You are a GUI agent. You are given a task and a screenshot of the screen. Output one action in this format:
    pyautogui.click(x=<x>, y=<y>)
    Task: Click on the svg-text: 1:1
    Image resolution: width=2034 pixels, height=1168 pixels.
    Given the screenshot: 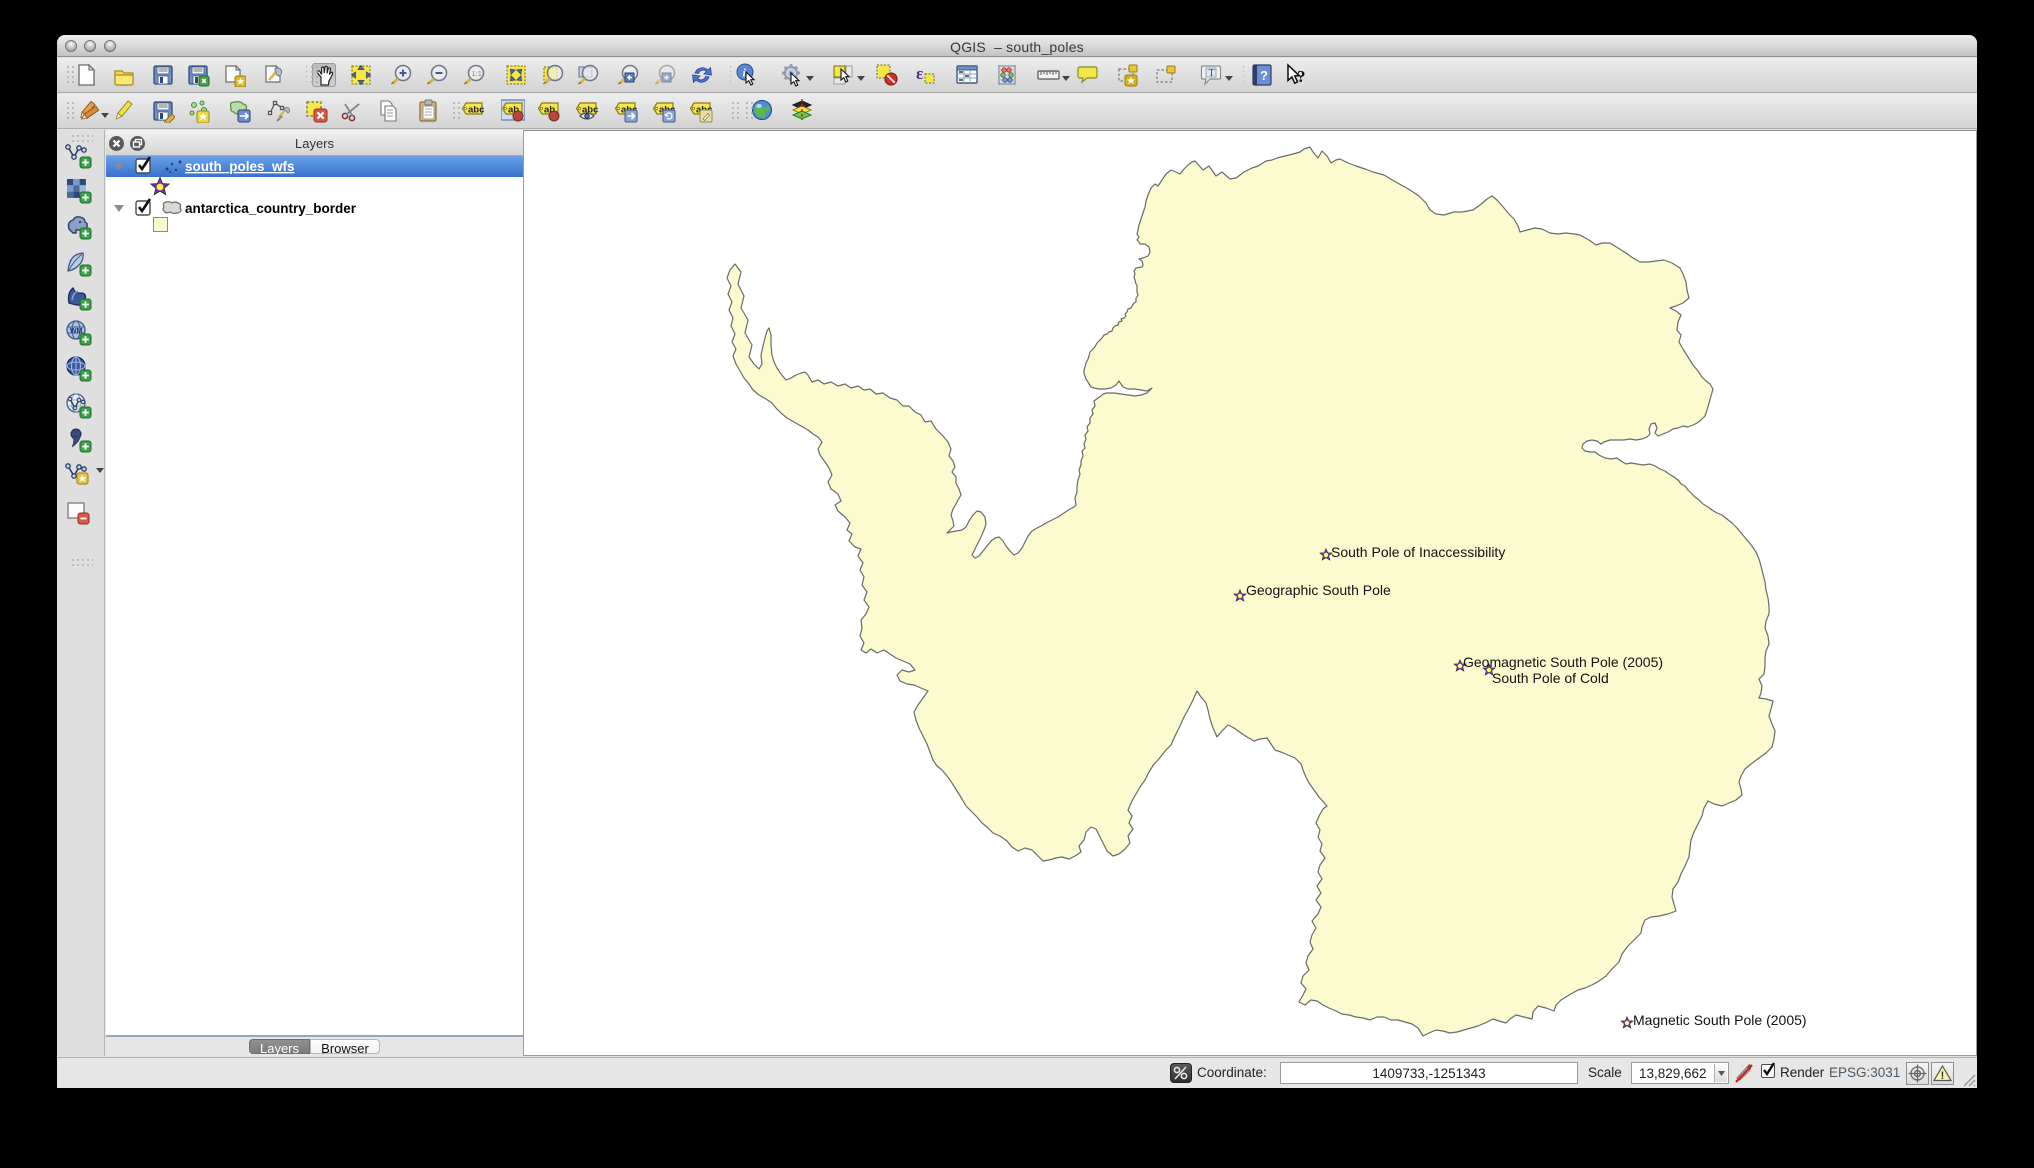 What is the action you would take?
    pyautogui.click(x=477, y=73)
    